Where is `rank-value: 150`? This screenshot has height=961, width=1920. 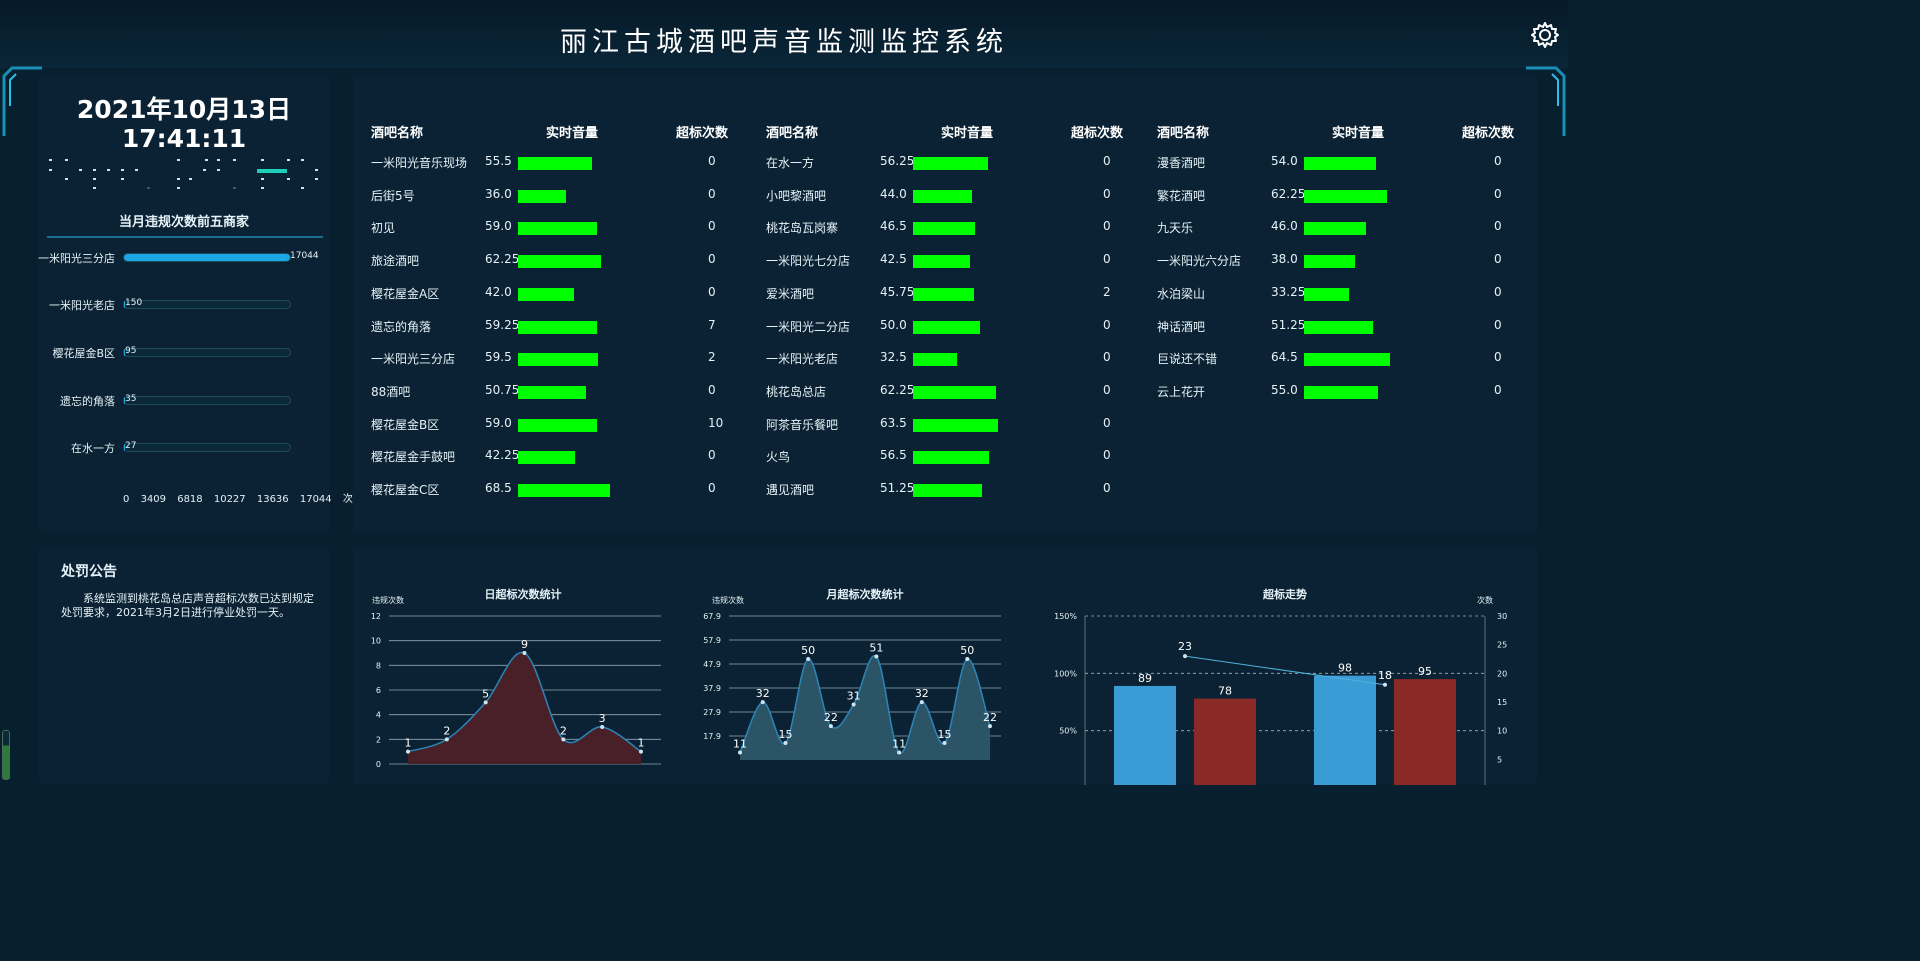 rank-value: 150 is located at coordinates (134, 303).